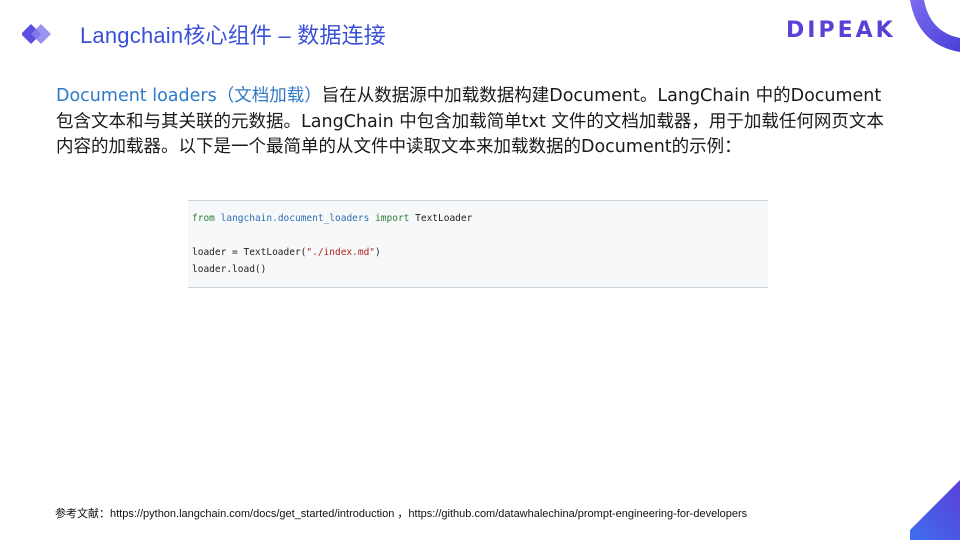 This screenshot has height=540, width=960. What do you see at coordinates (203, 218) in the screenshot?
I see `code-keyword-from: from` at bounding box center [203, 218].